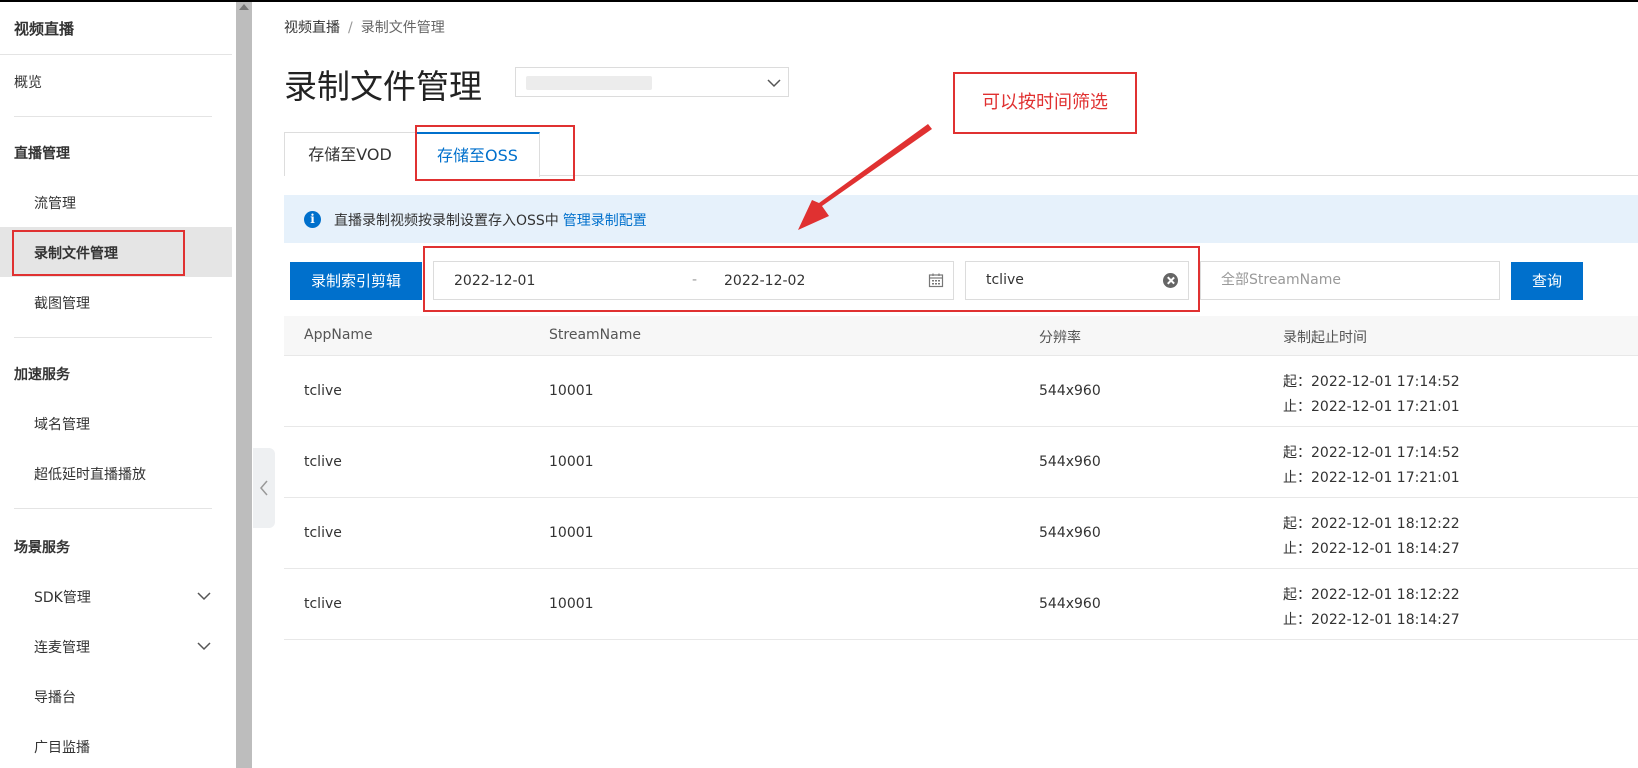  Describe the element at coordinates (76, 253) in the screenshot. I see `sidebar-item-record: 录制文件管理` at that location.